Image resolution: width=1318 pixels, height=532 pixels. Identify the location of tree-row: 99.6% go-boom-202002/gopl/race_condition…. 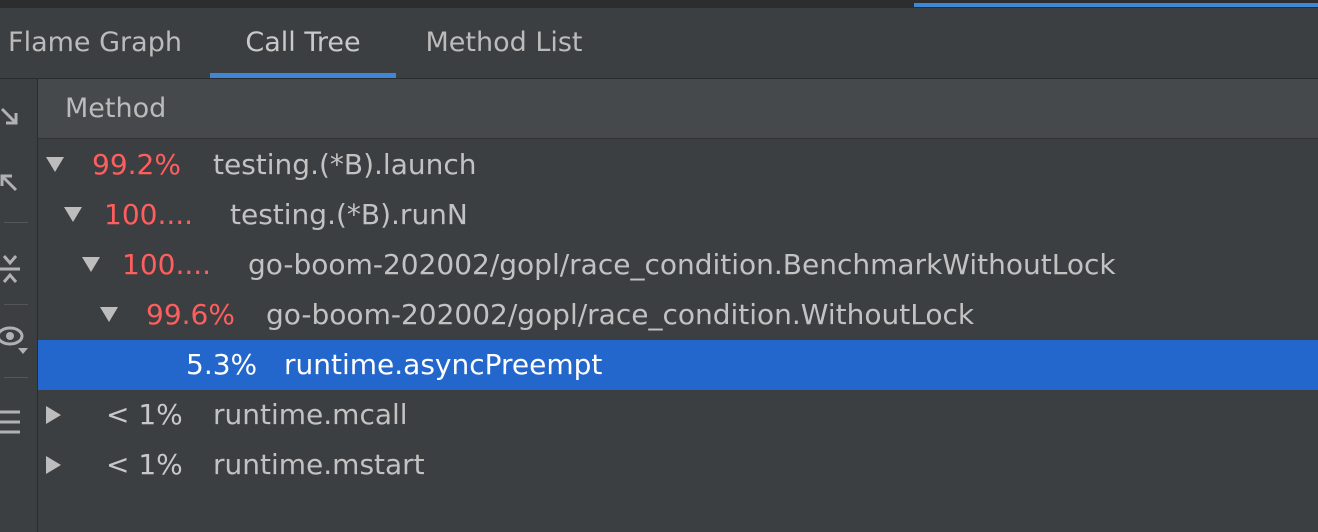
(678, 315).